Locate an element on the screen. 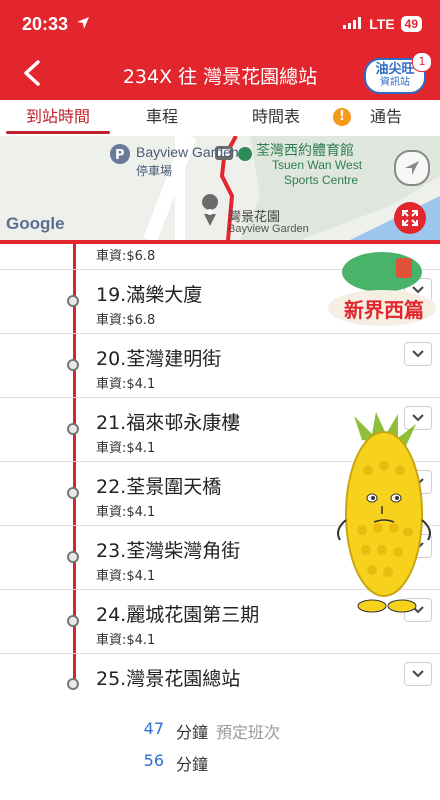 The image size is (440, 800). corn-mascot-icon is located at coordinates (384, 512).